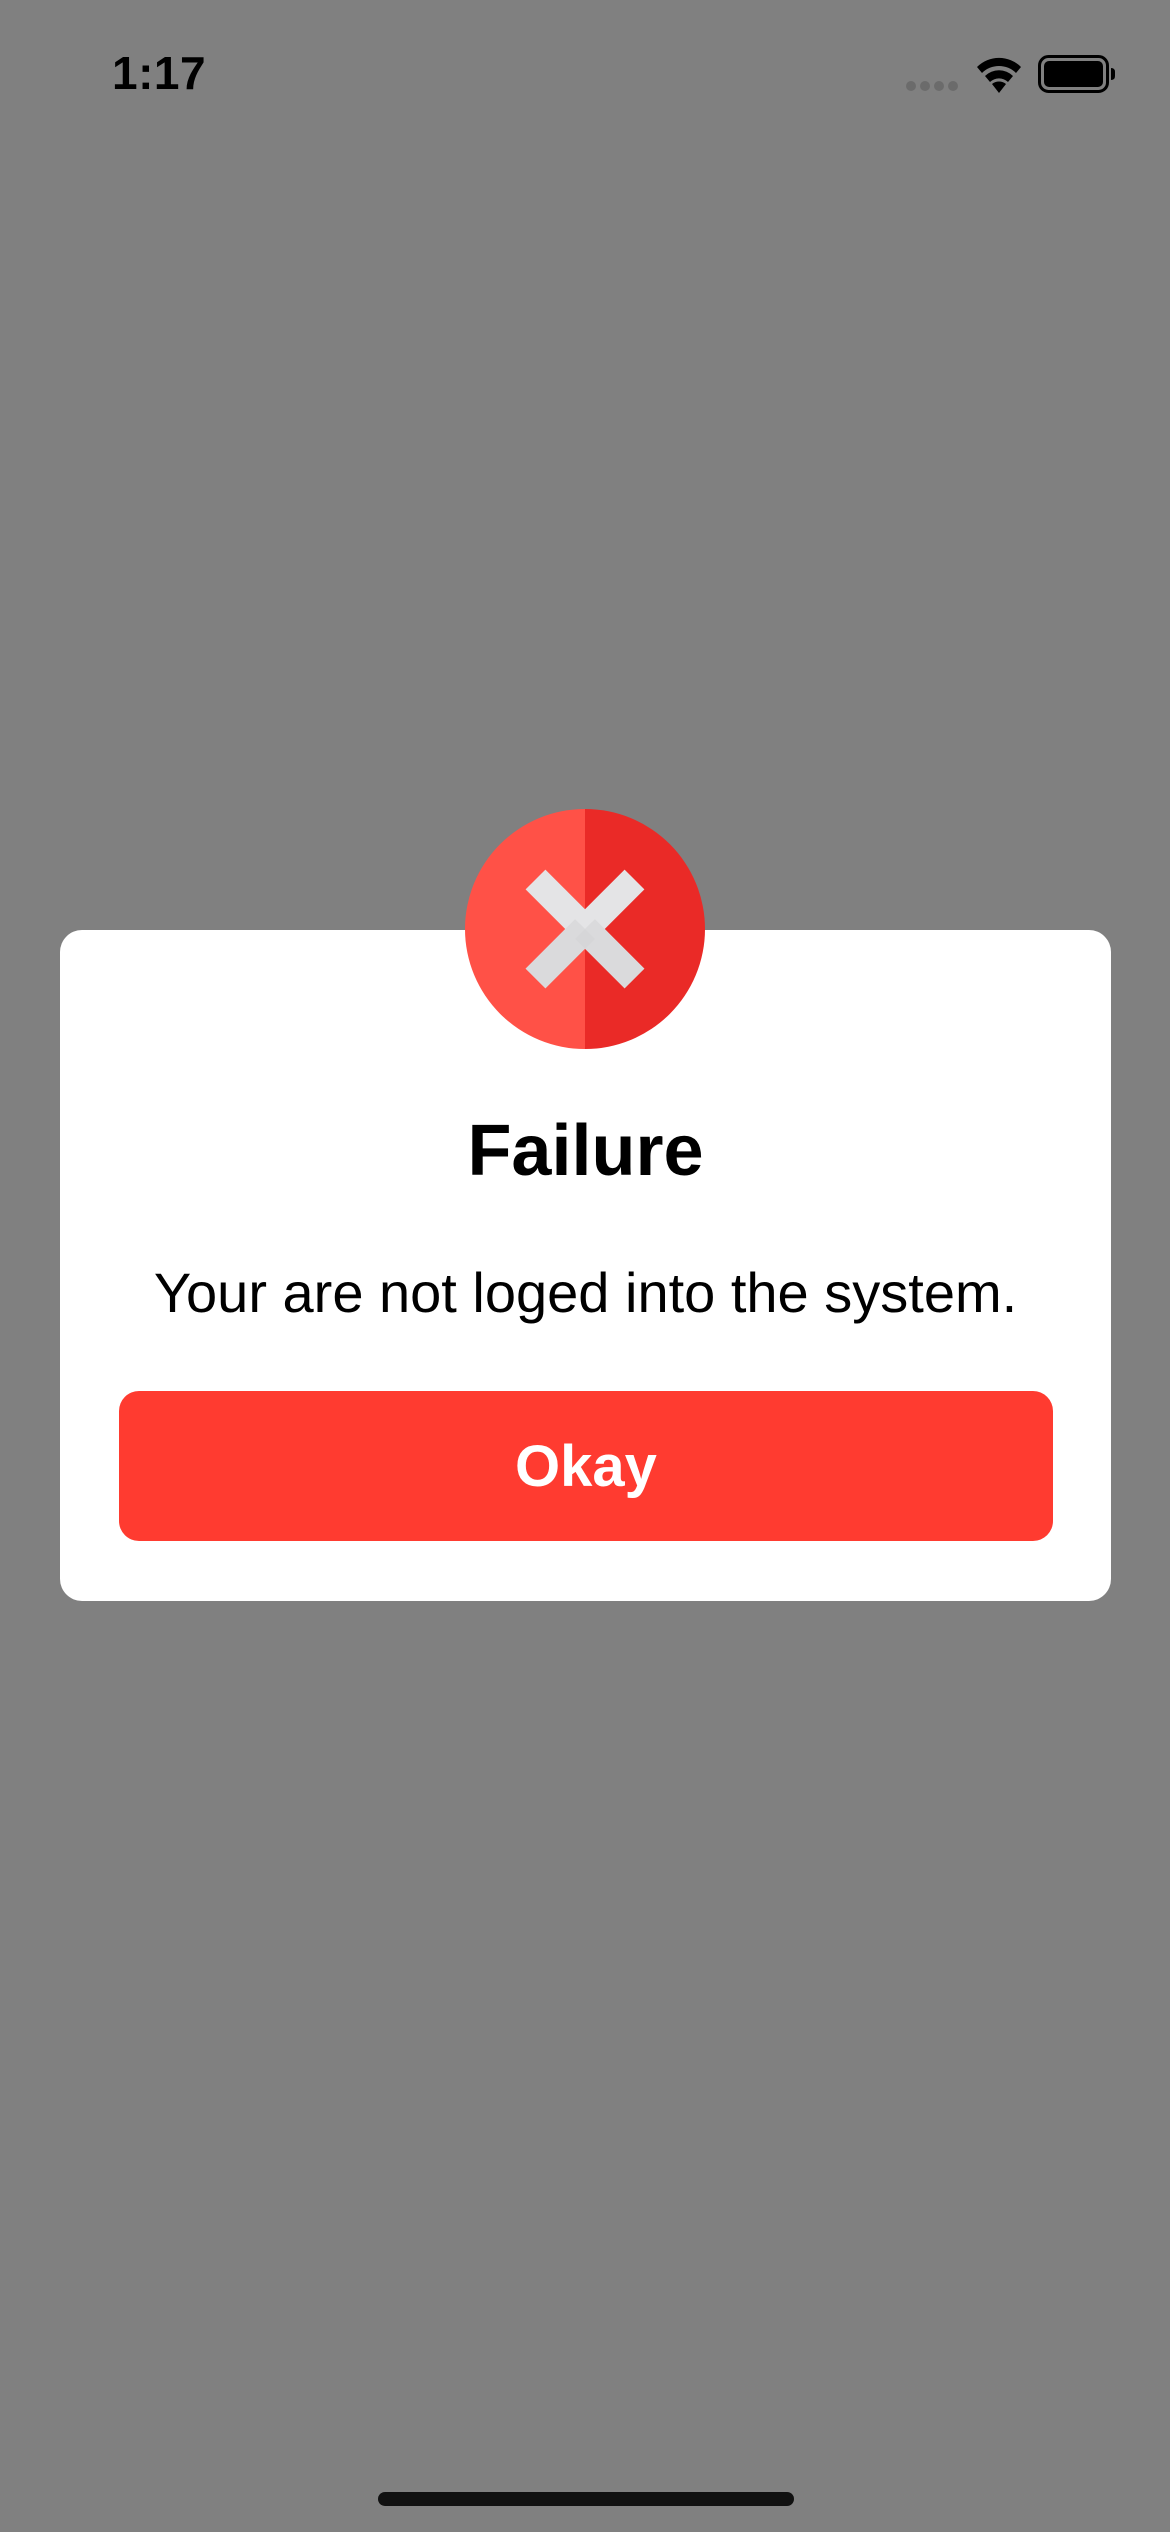  I want to click on wifi-icon, so click(999, 75).